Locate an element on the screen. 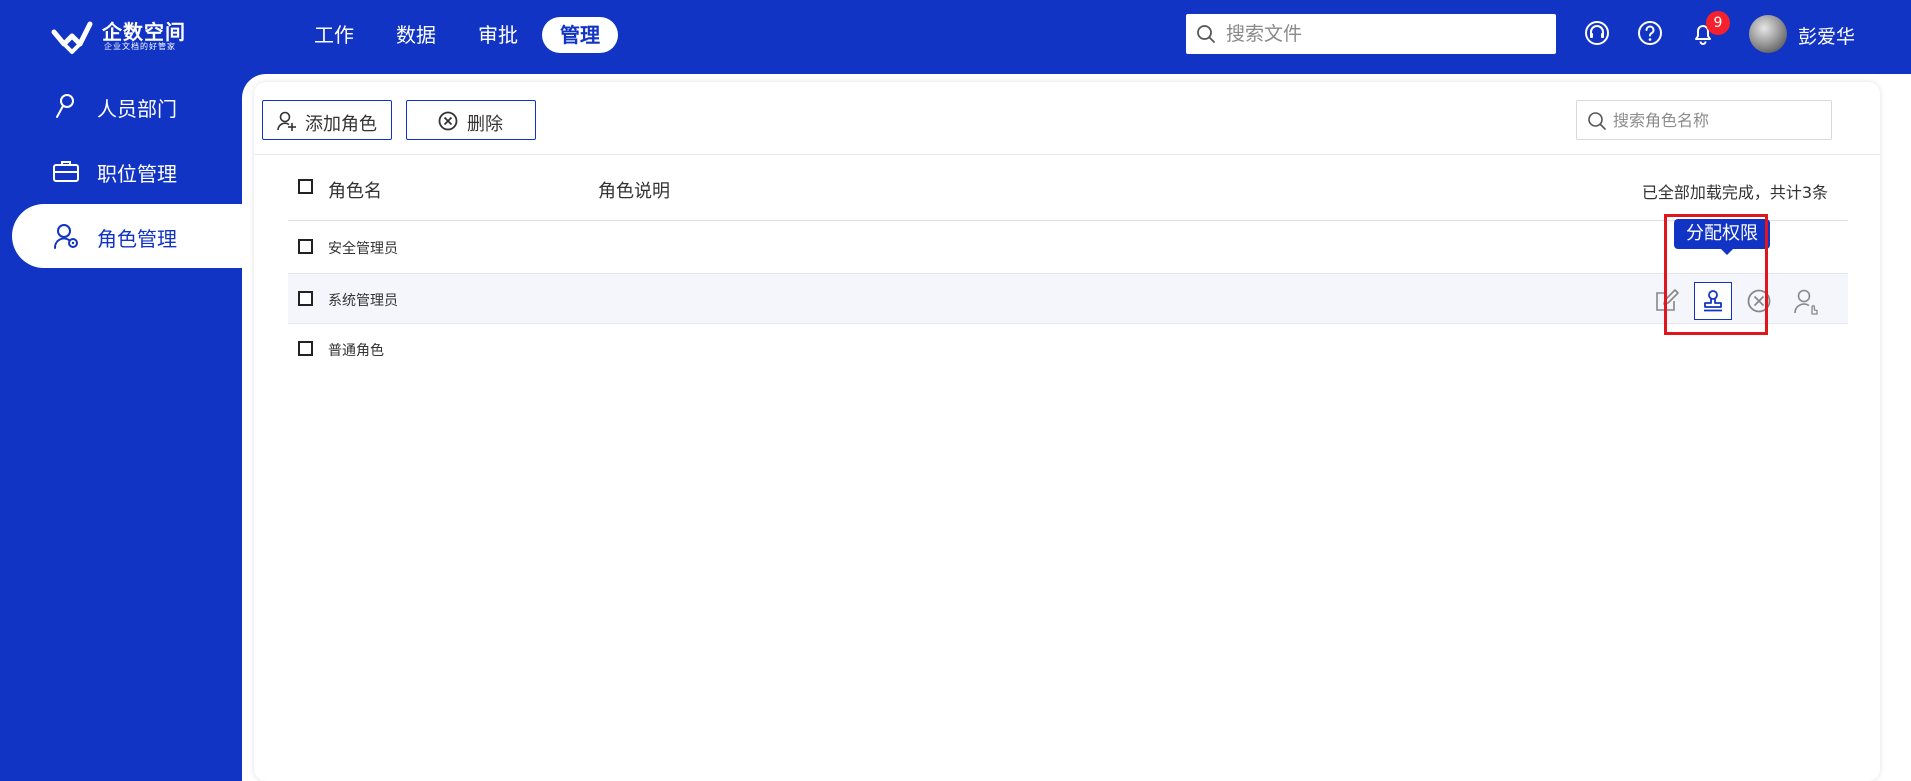 The image size is (1911, 781). user-add-icon is located at coordinates (286, 121).